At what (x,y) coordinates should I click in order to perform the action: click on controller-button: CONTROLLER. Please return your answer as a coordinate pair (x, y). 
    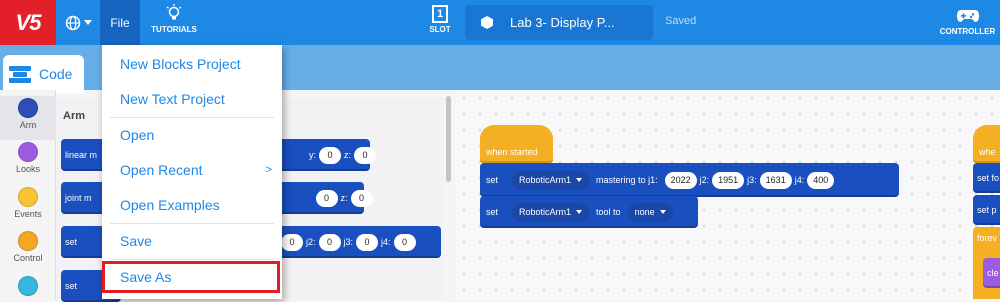
    Looking at the image, I should click on (967, 22).